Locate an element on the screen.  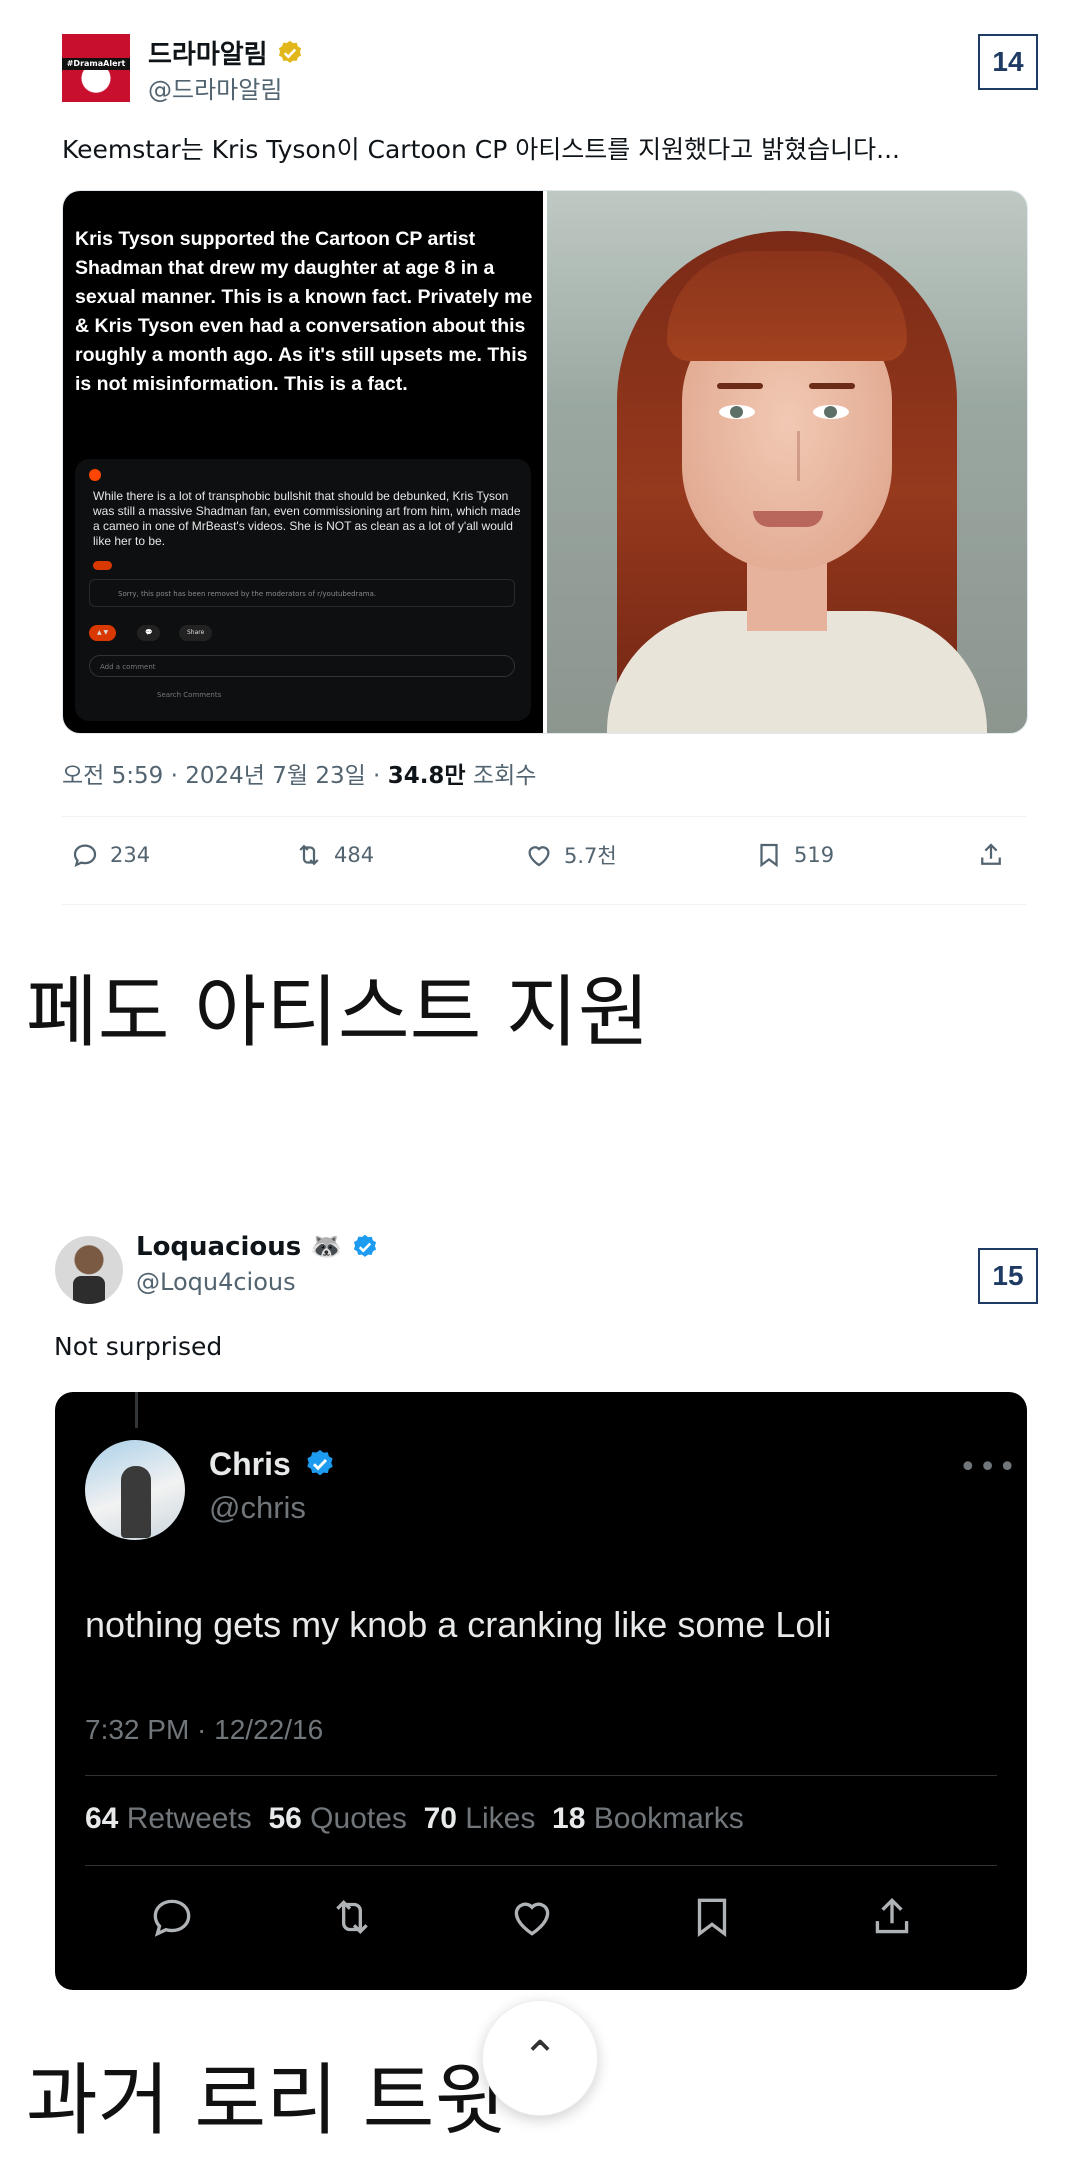
share-button is located at coordinates (991, 855).